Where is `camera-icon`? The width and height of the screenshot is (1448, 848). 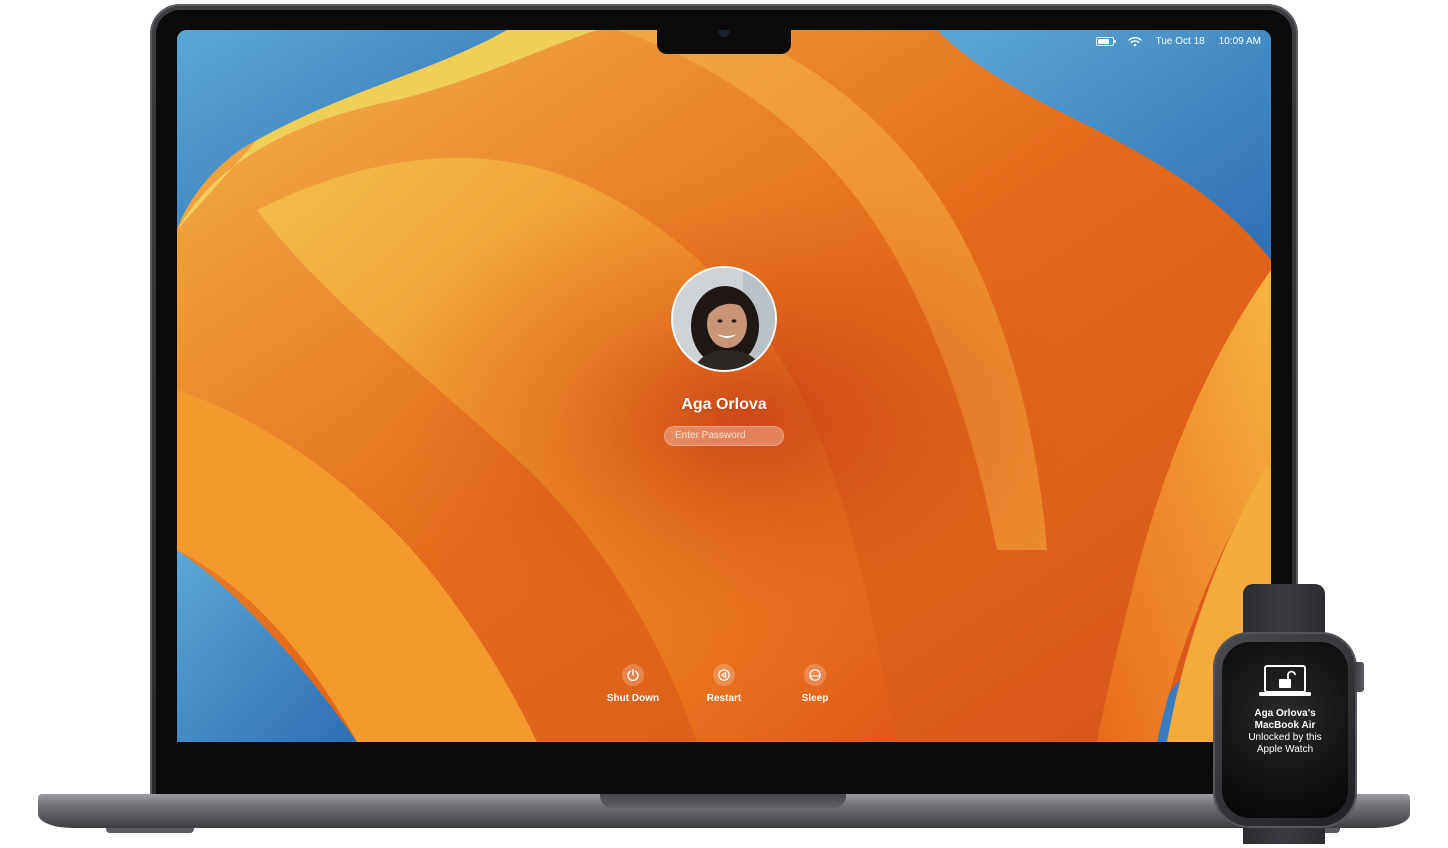 camera-icon is located at coordinates (724, 33).